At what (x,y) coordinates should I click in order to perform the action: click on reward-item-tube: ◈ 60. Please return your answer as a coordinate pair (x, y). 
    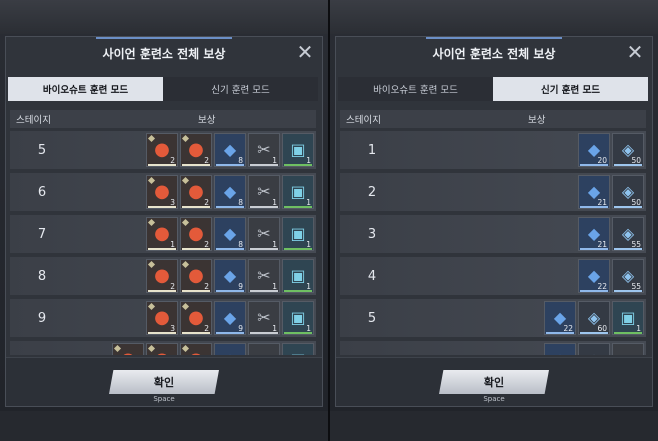
    Looking at the image, I should click on (594, 318).